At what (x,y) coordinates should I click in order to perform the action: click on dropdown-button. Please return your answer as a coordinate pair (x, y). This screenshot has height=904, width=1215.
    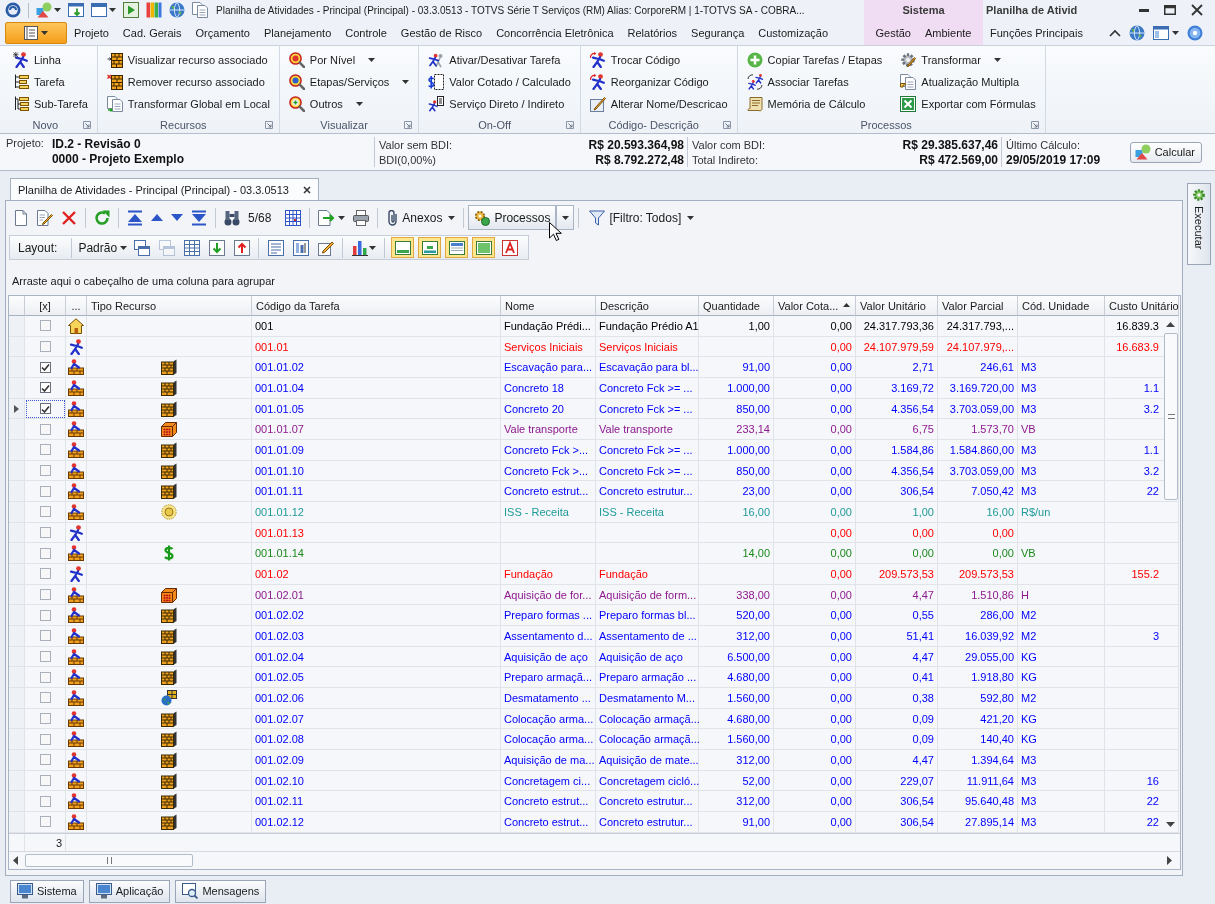
    Looking at the image, I should click on (565, 217).